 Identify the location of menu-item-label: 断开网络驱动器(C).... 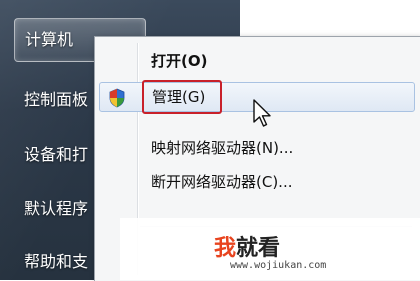
(222, 182).